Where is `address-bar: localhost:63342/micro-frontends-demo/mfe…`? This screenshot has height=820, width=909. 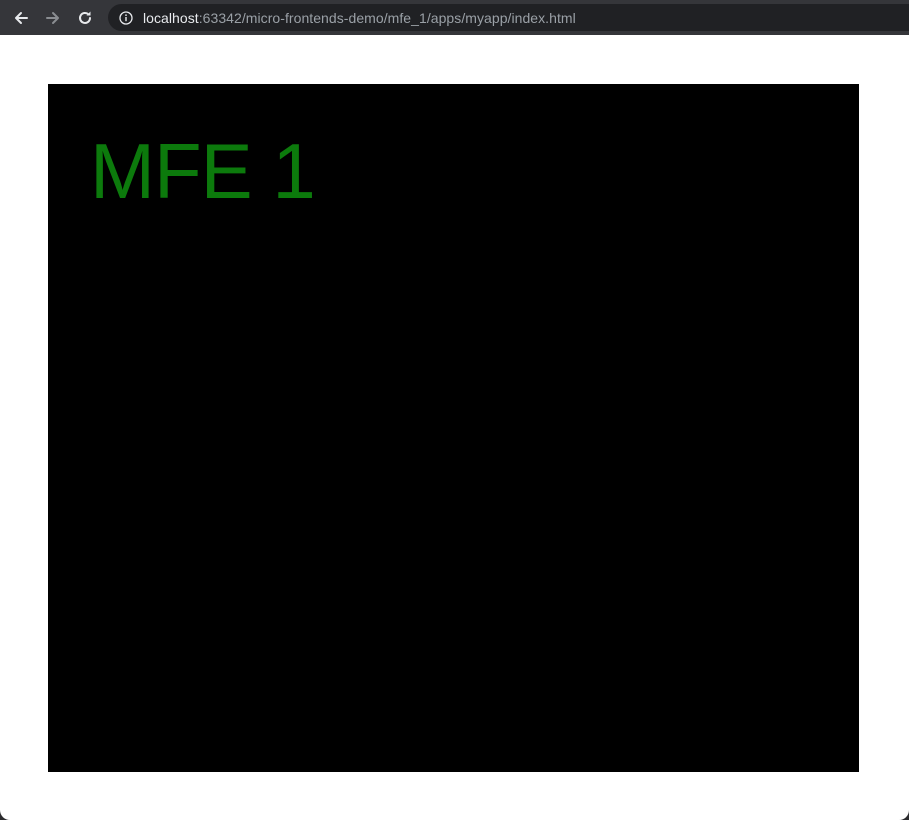 address-bar: localhost:63342/micro-frontends-demo/mfe… is located at coordinates (508, 17).